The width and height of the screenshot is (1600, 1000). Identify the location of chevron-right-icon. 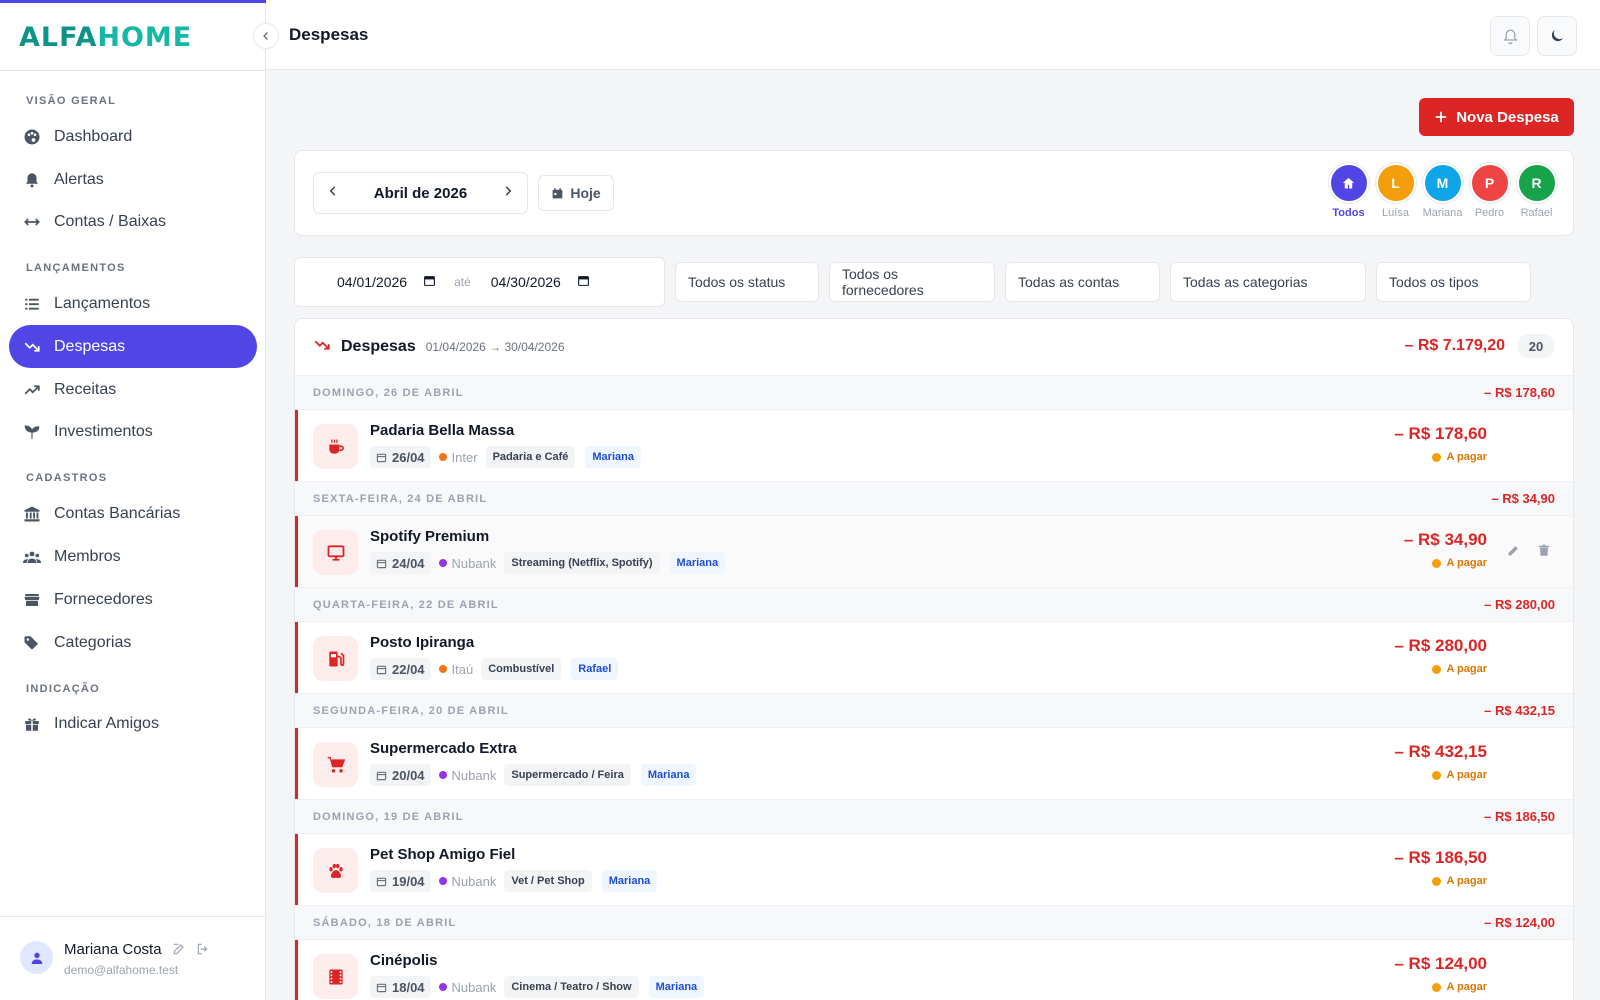
(508, 193).